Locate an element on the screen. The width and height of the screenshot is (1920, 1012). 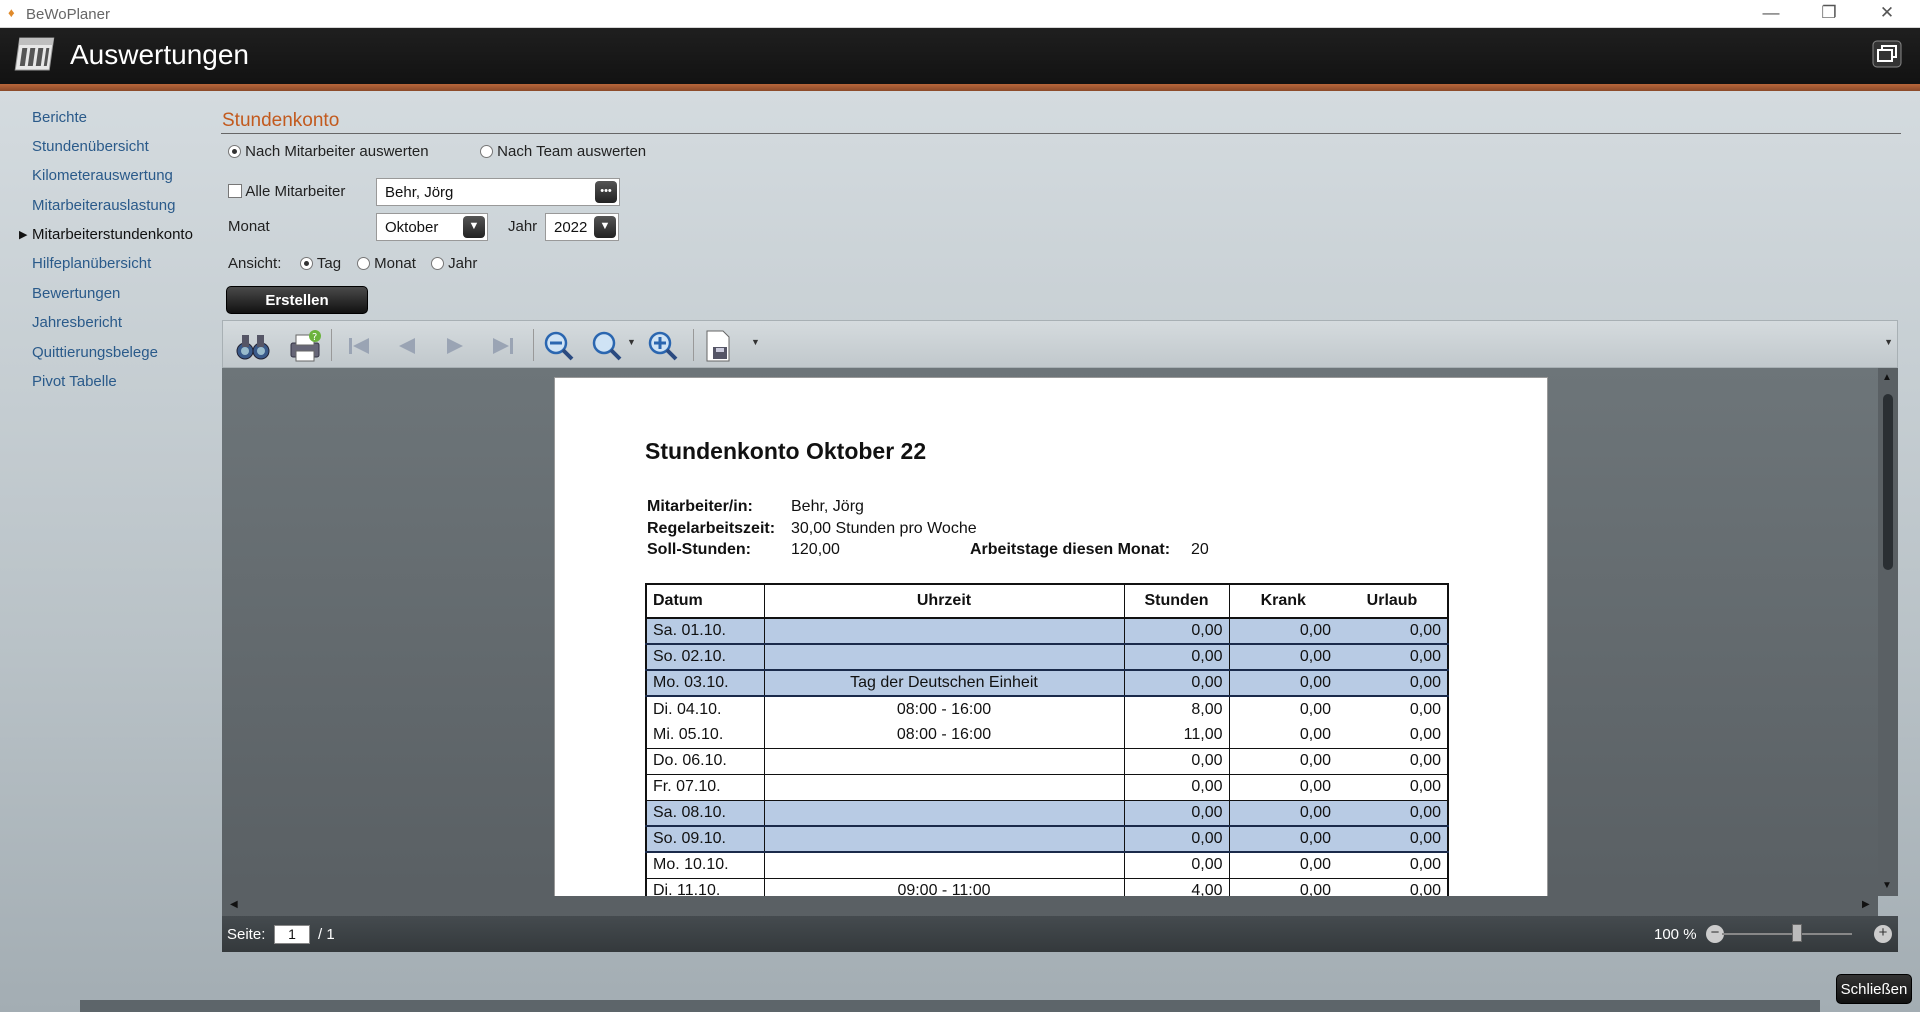
report-title: Stundenkonto Oktober 22 is located at coordinates (786, 451).